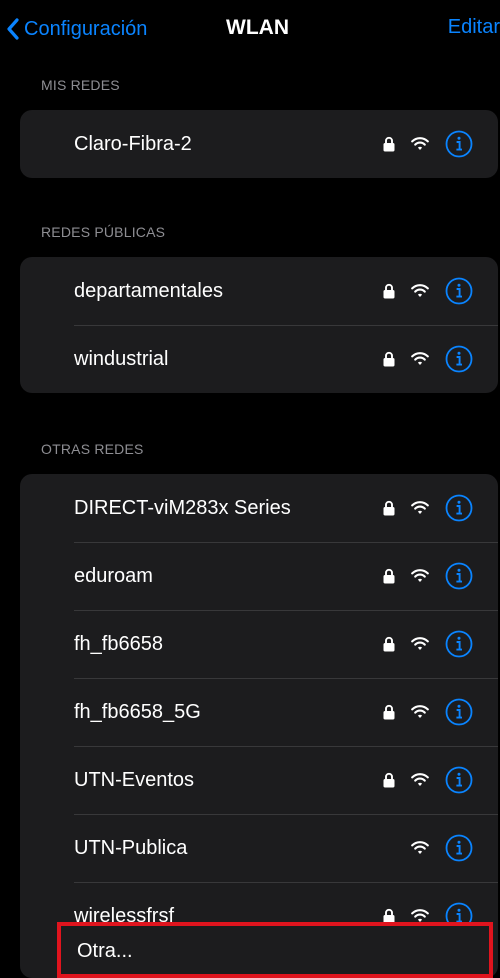  What do you see at coordinates (474, 27) in the screenshot?
I see `edit-button: Editar` at bounding box center [474, 27].